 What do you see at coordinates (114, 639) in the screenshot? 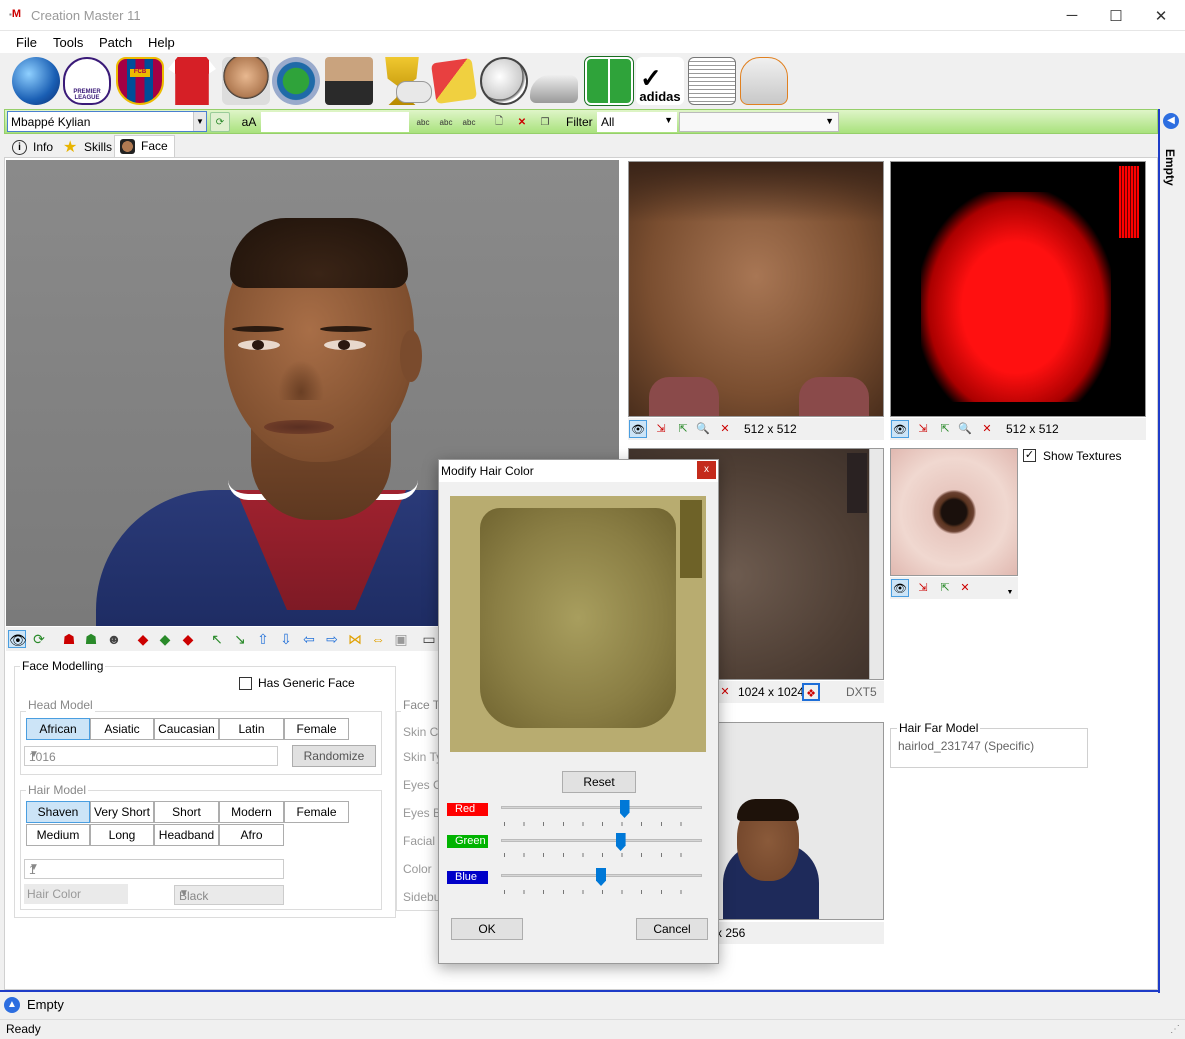
I see `head-face-icon: ☻` at bounding box center [114, 639].